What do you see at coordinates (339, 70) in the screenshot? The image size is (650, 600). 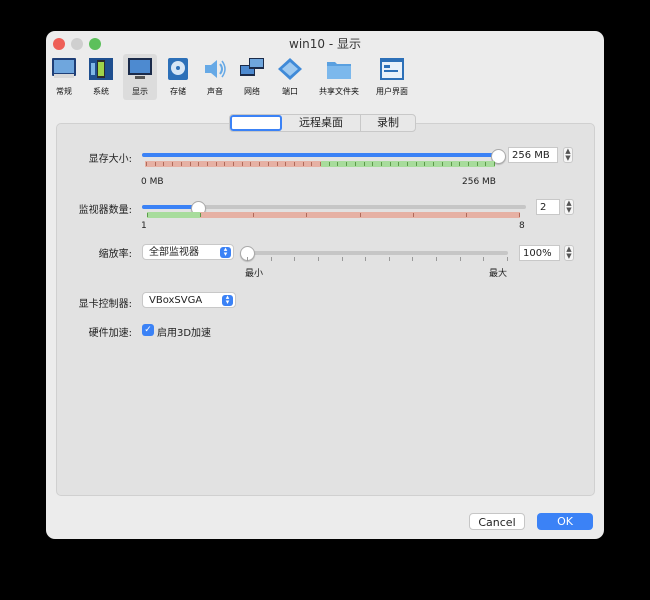 I see `folder-icon` at bounding box center [339, 70].